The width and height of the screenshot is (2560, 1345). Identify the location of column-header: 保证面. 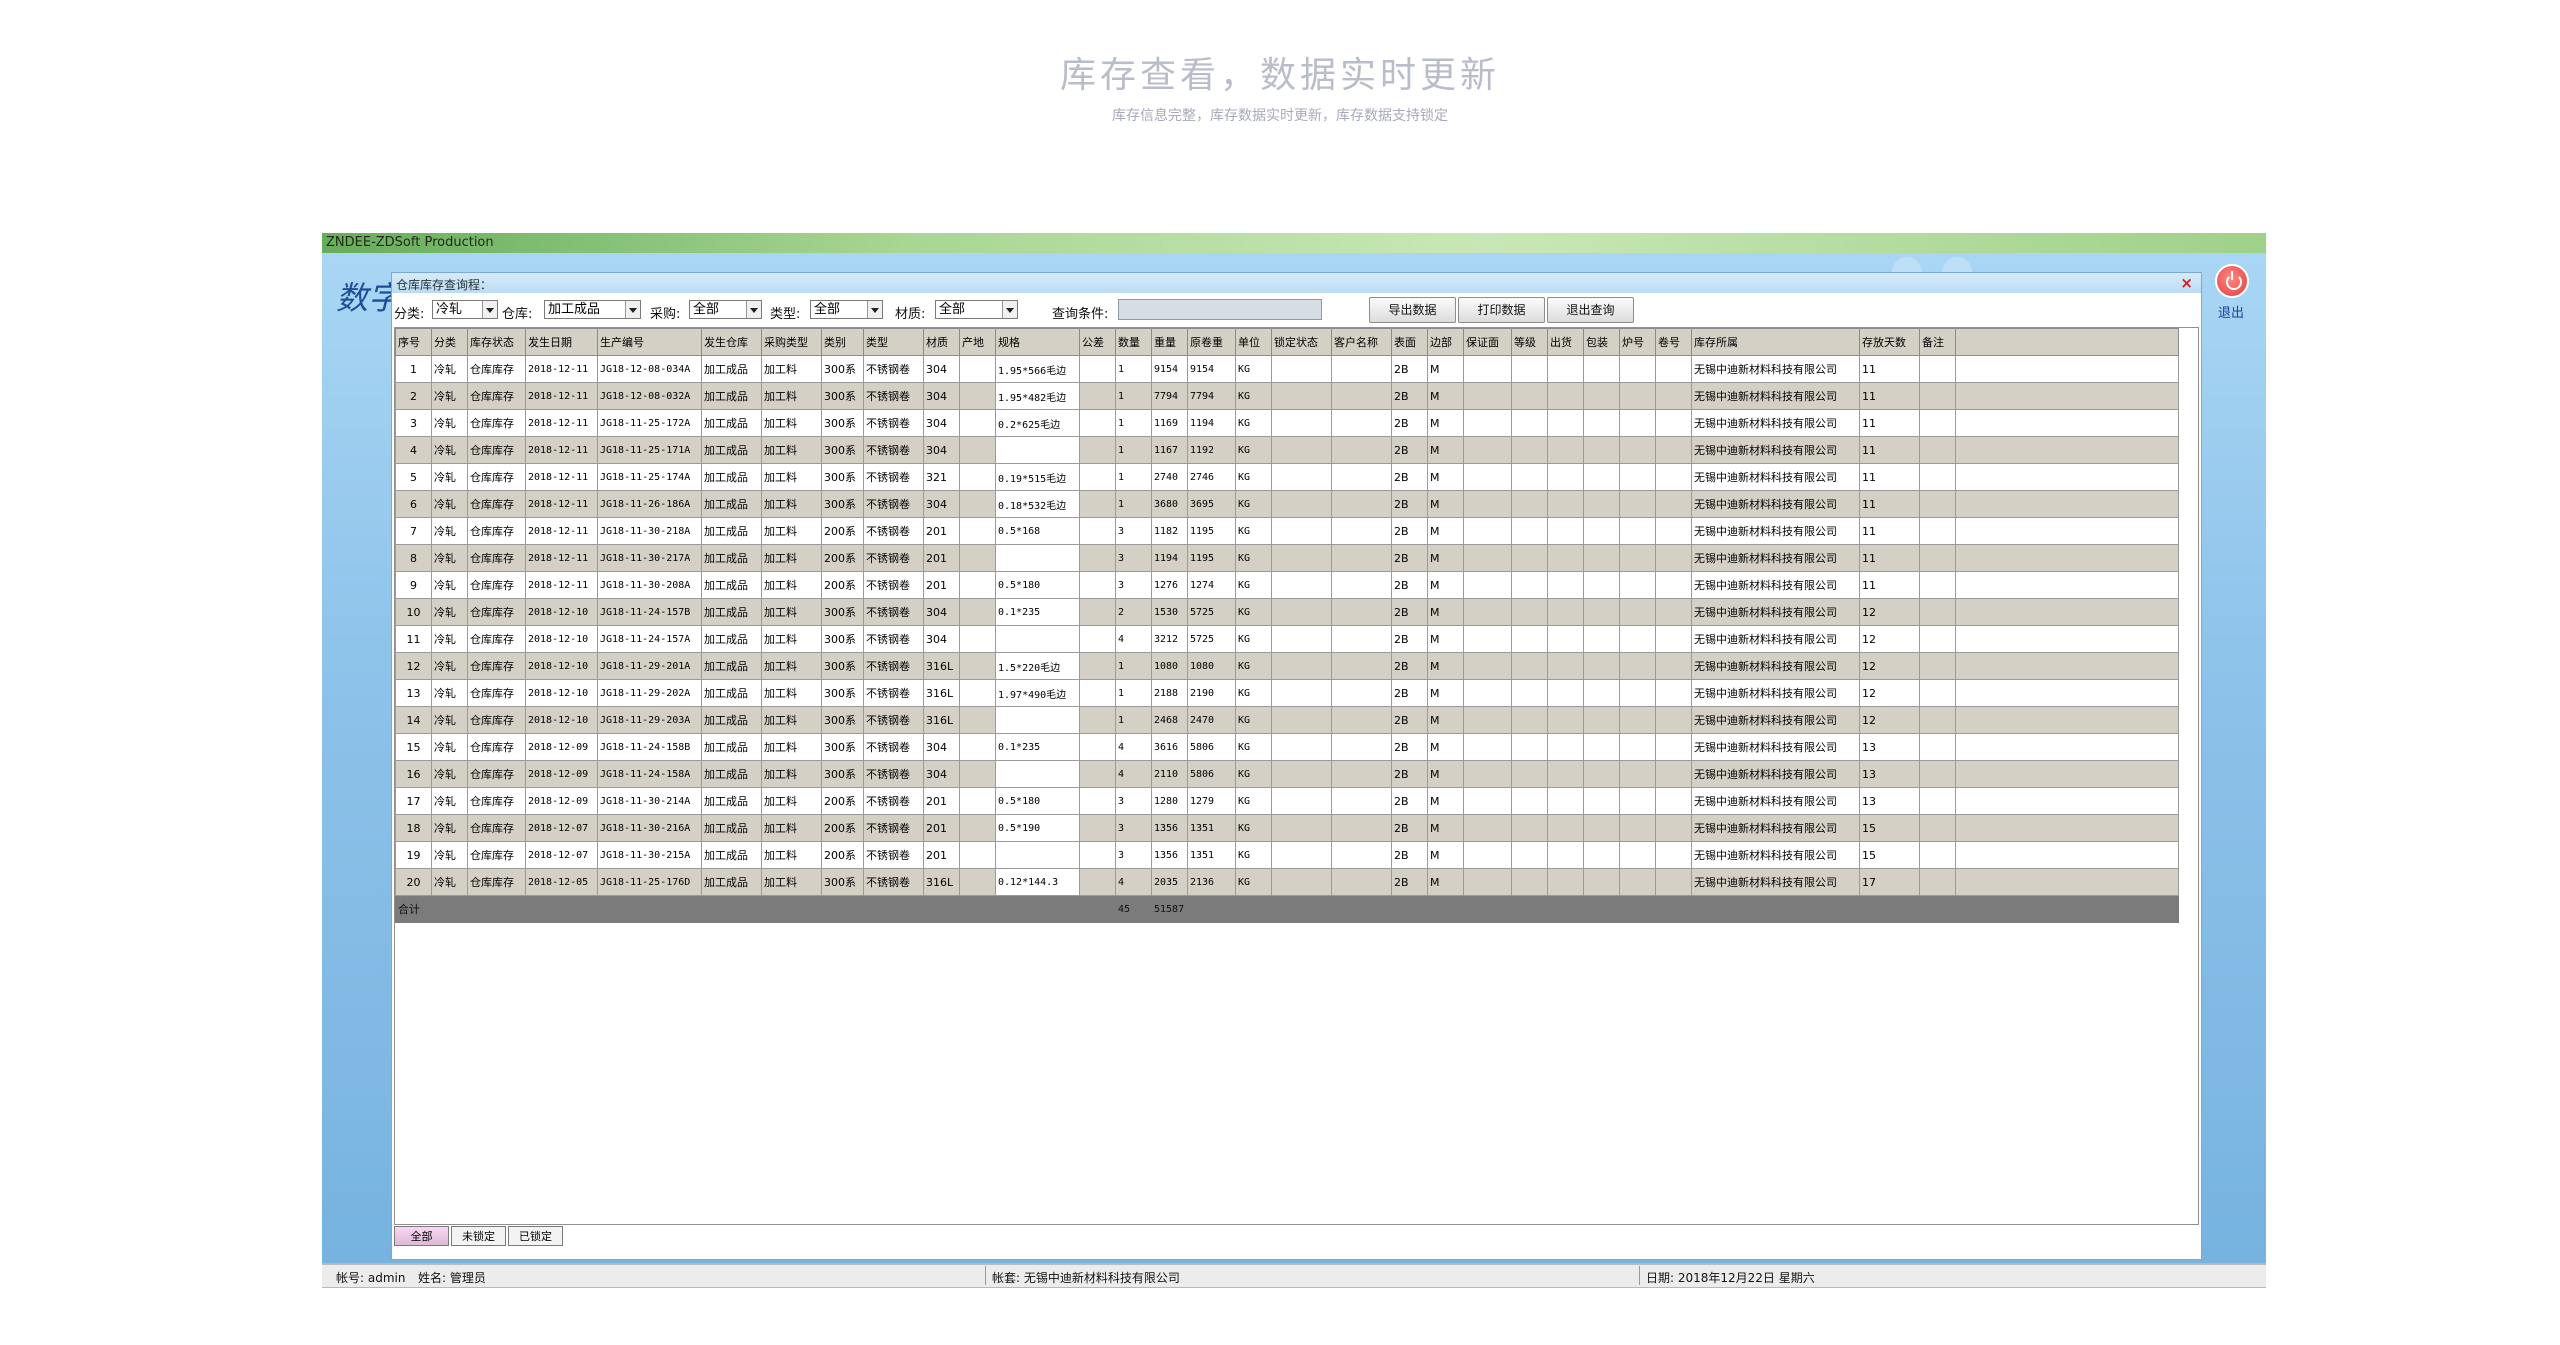
(1487, 342).